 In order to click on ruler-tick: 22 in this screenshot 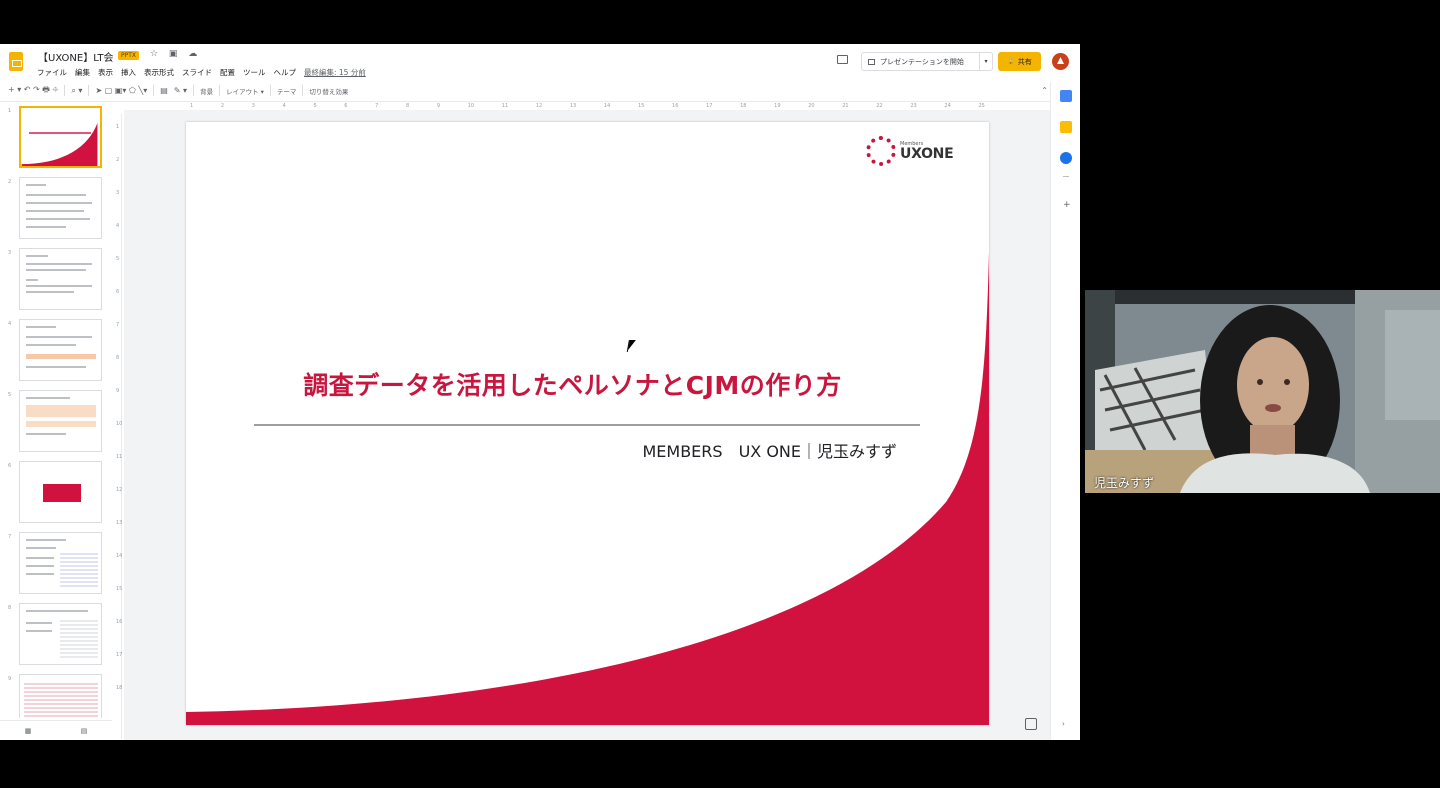, I will do `click(879, 106)`.